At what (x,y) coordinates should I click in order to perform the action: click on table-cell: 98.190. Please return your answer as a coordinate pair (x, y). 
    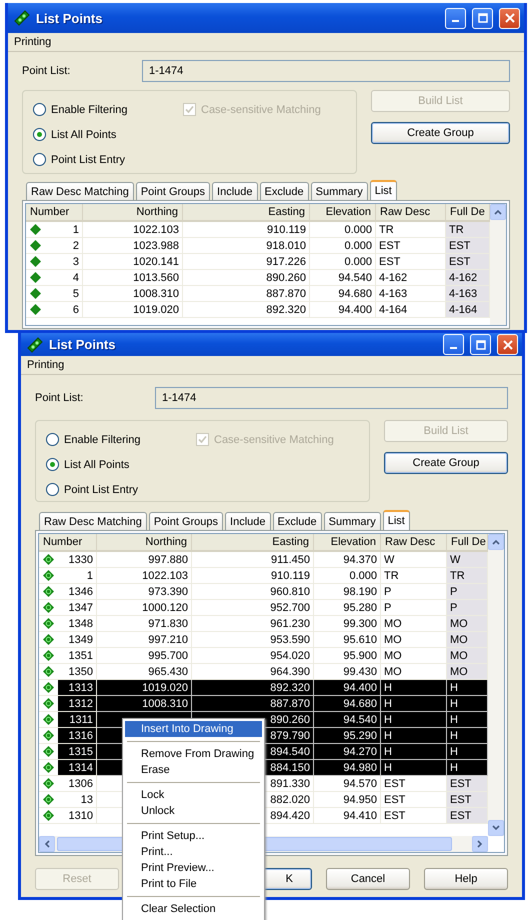
    Looking at the image, I should click on (347, 592).